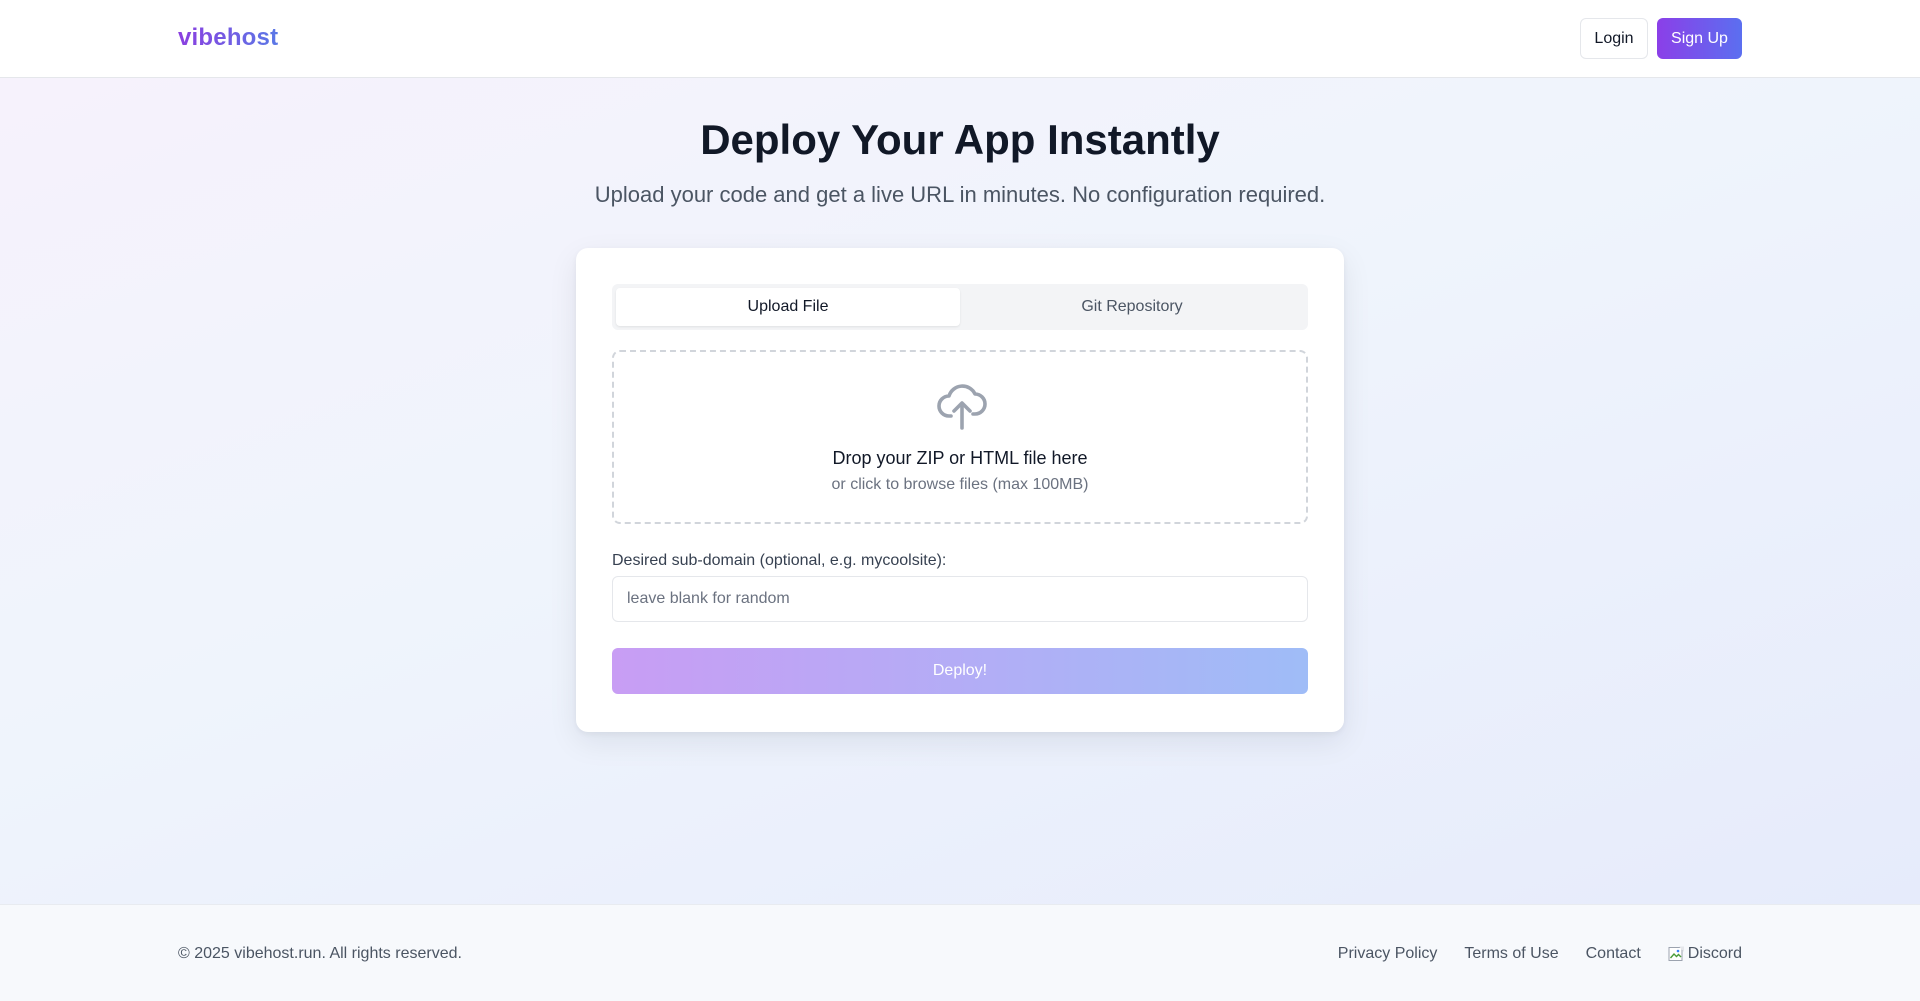 Image resolution: width=1920 pixels, height=1001 pixels. What do you see at coordinates (1132, 307) in the screenshot?
I see `tab-git-repository: Git Repository` at bounding box center [1132, 307].